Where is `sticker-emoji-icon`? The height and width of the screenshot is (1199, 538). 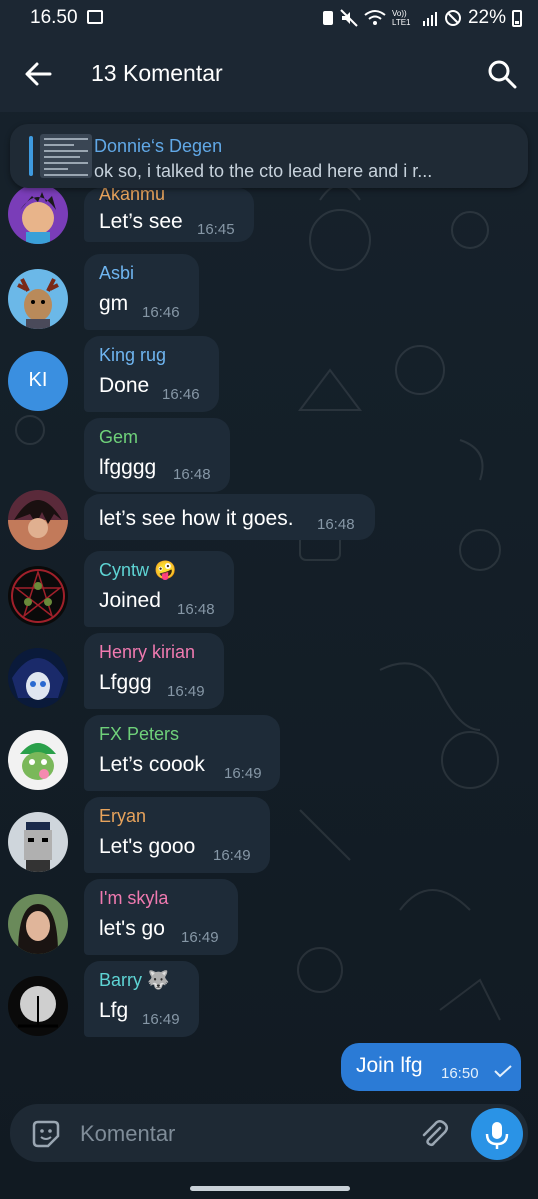
sticker-emoji-icon is located at coordinates (46, 1134).